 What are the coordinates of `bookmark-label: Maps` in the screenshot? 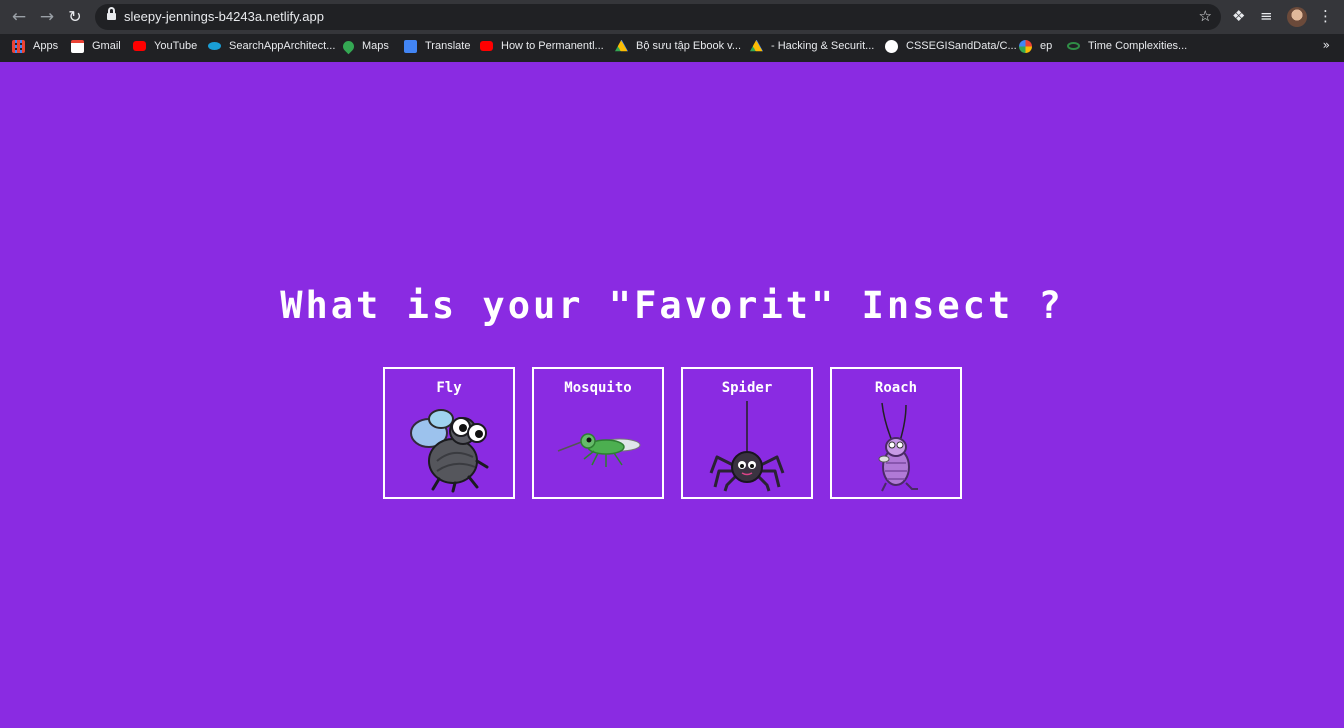 It's located at (375, 46).